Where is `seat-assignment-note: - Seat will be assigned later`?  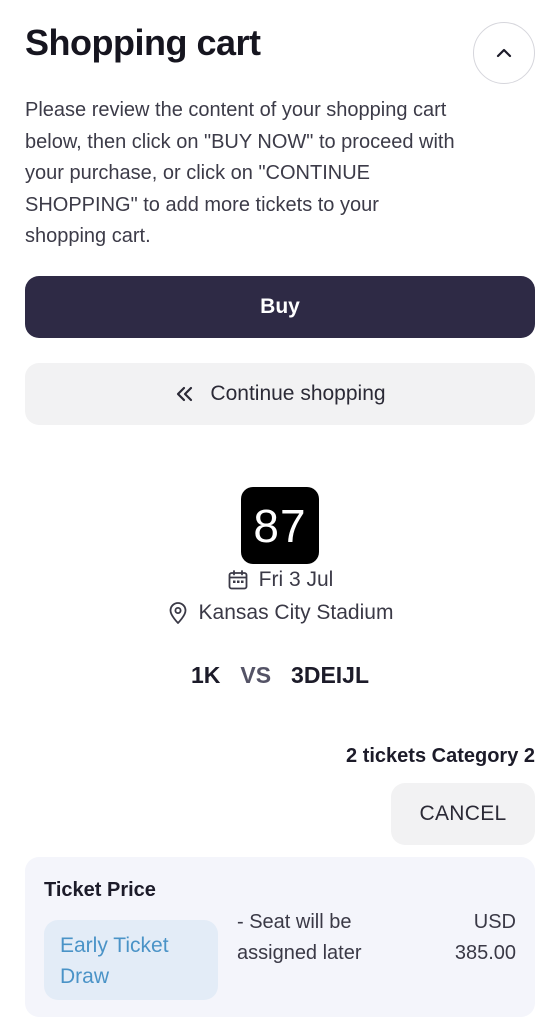
seat-assignment-note: - Seat will be assigned later is located at coordinates (299, 937).